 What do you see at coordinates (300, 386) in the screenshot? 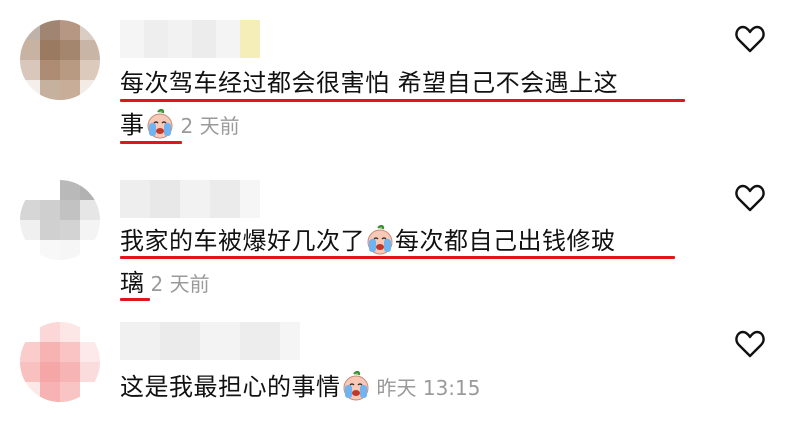
I see `comment-text: 这是我最担心的事情 昨天 13:15` at bounding box center [300, 386].